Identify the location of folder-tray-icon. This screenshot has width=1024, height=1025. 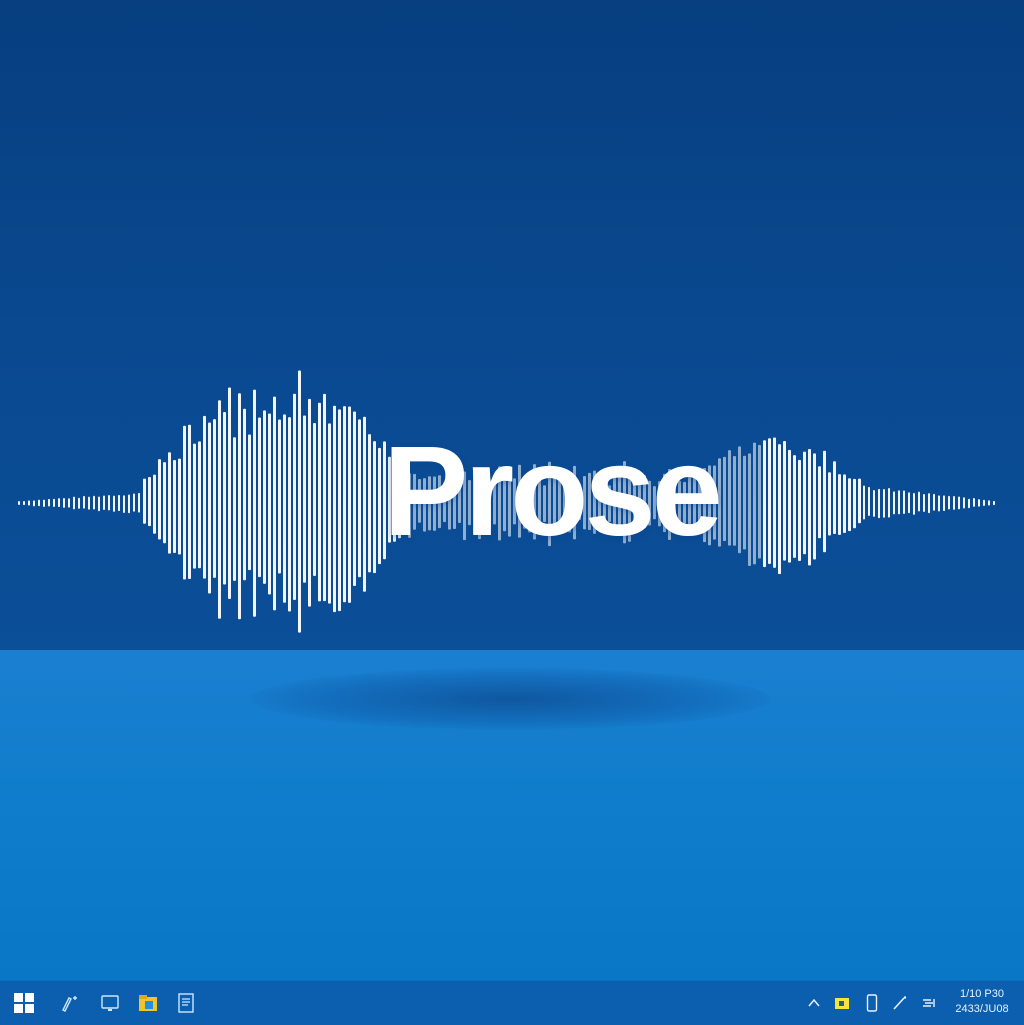
(842, 1003).